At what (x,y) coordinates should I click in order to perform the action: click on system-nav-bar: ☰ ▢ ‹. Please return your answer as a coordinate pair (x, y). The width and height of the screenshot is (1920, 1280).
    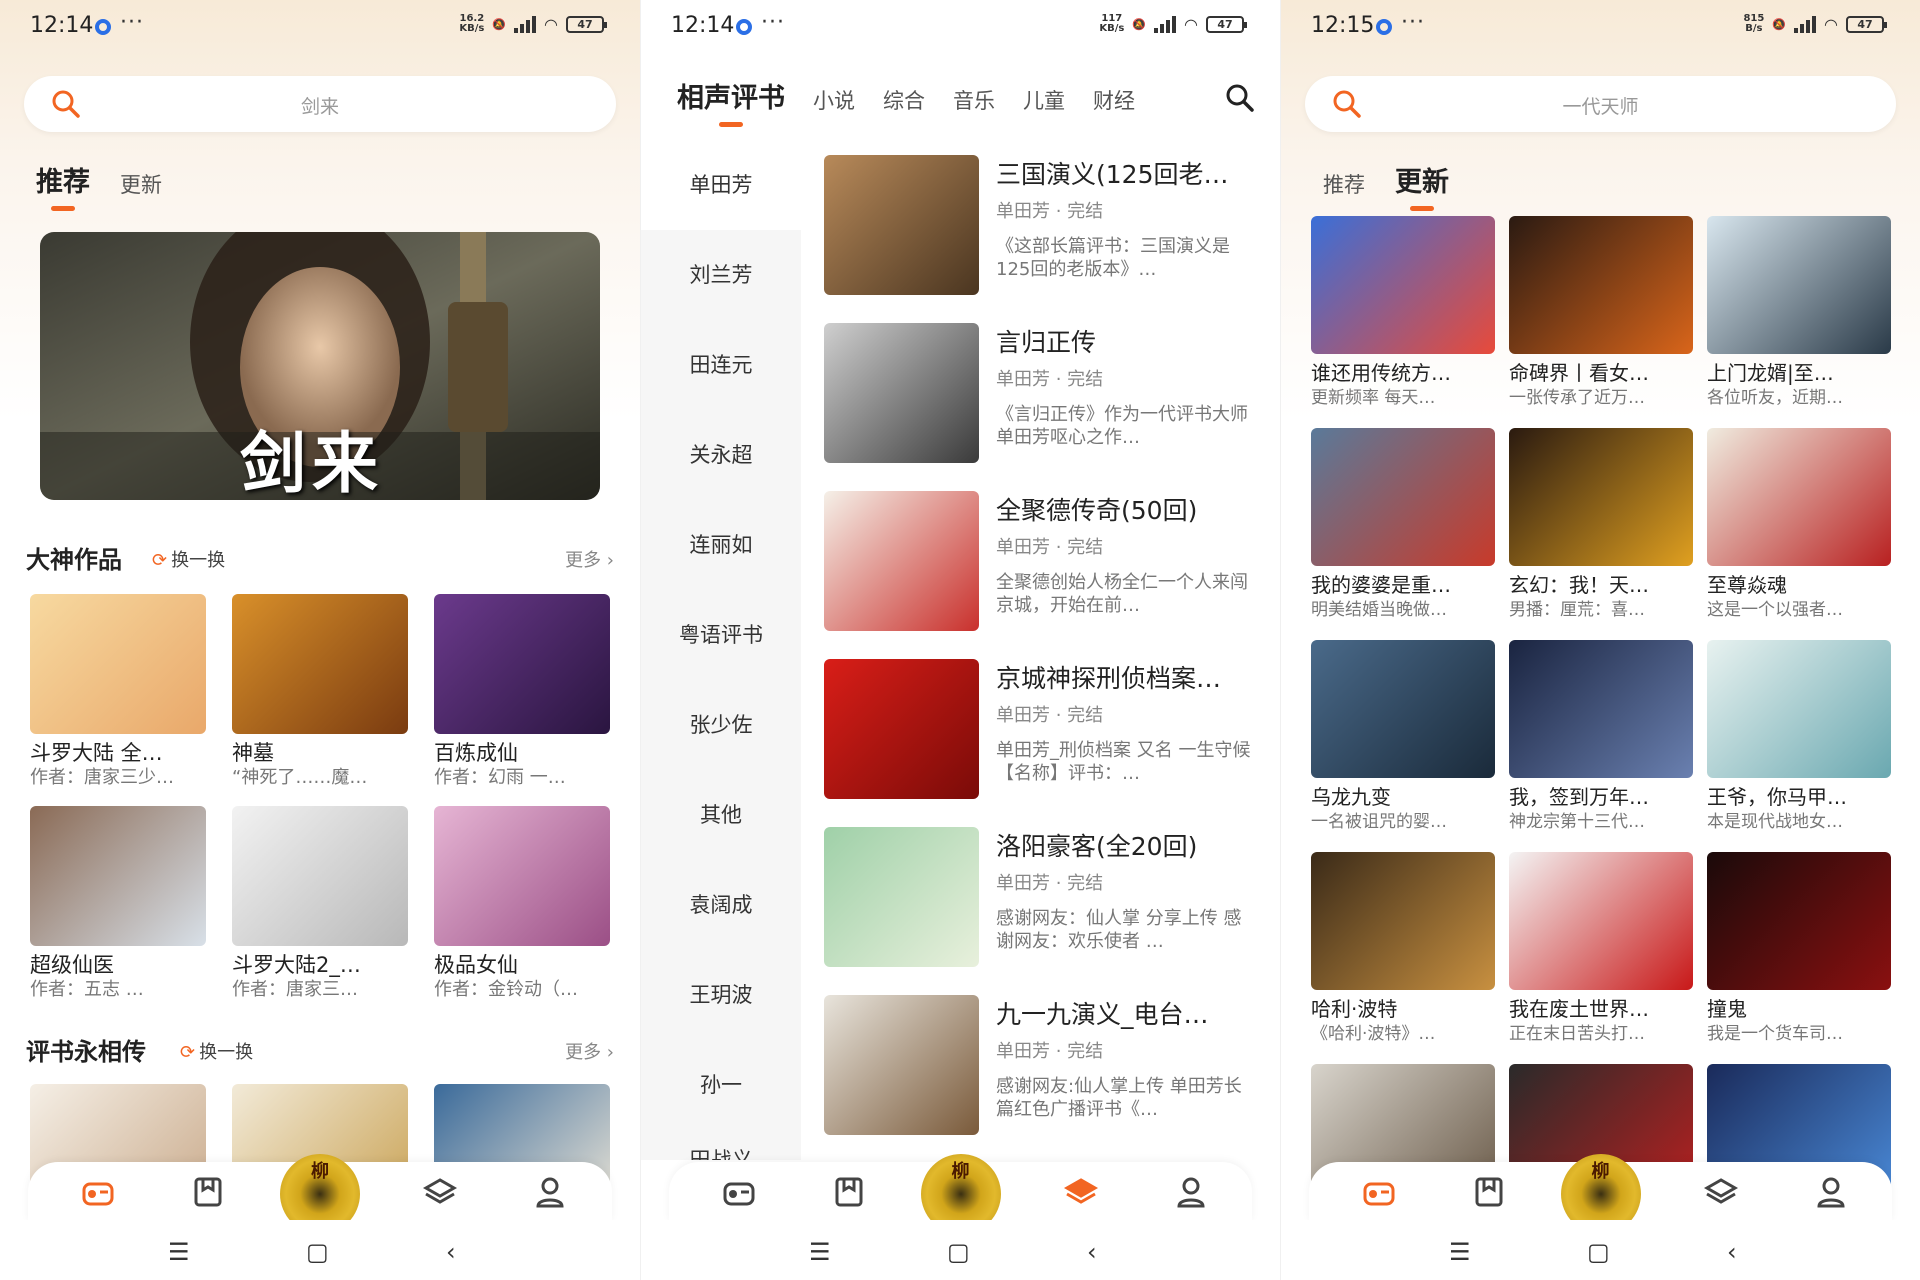
    Looking at the image, I should click on (320, 1250).